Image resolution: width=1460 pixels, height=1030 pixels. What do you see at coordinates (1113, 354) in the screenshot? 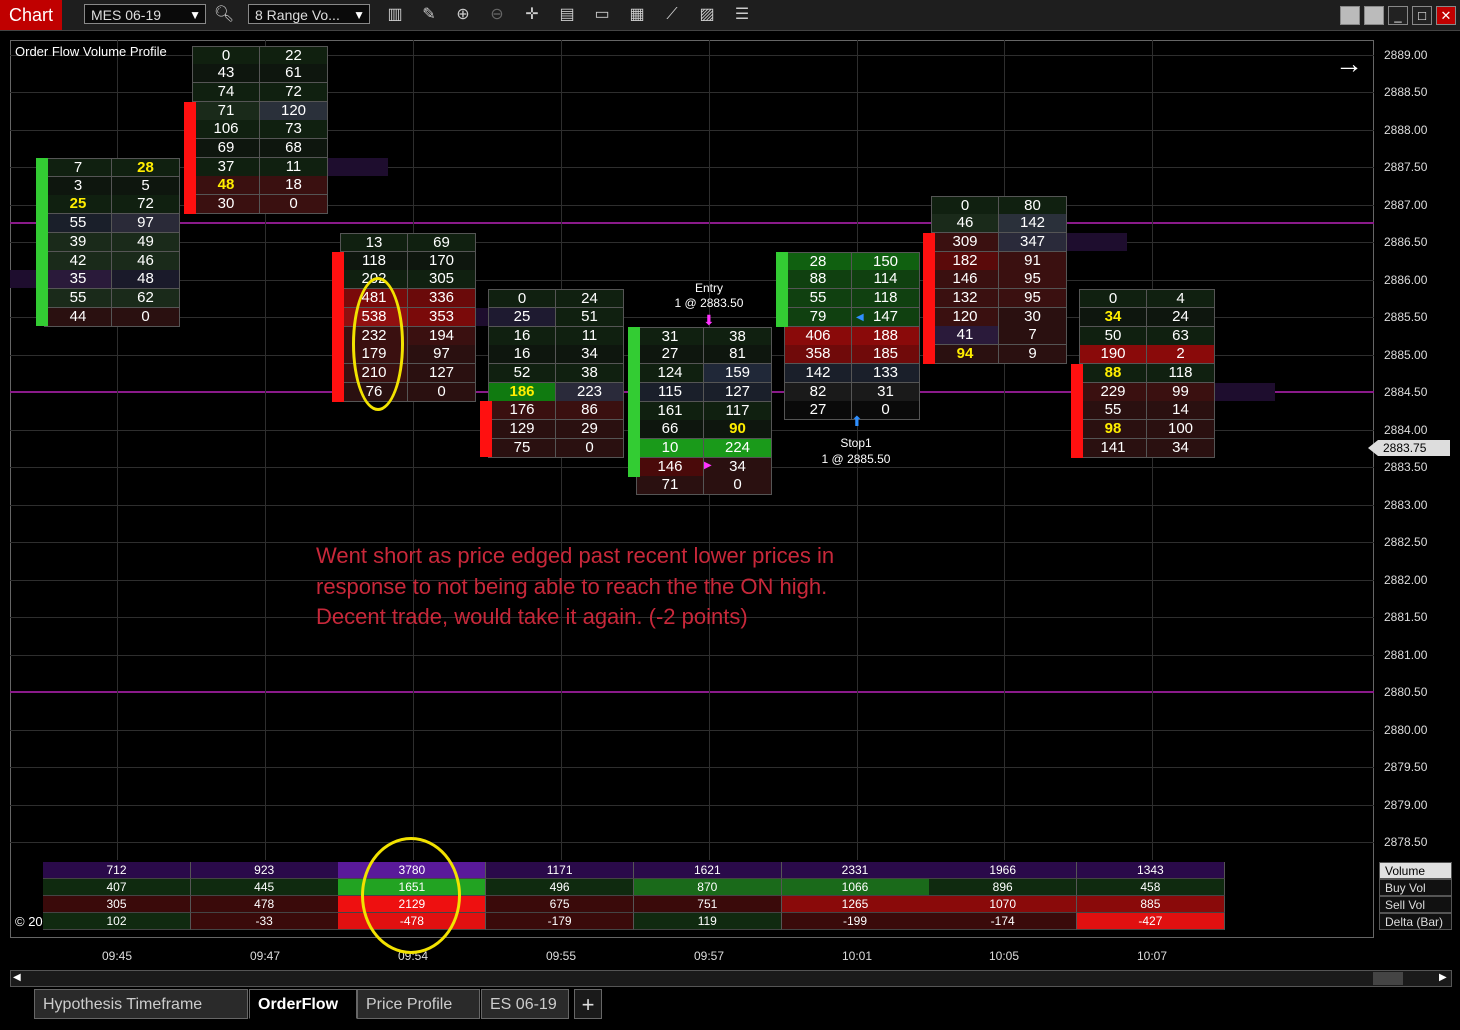
I see `bid-volume-cell: 190` at bounding box center [1113, 354].